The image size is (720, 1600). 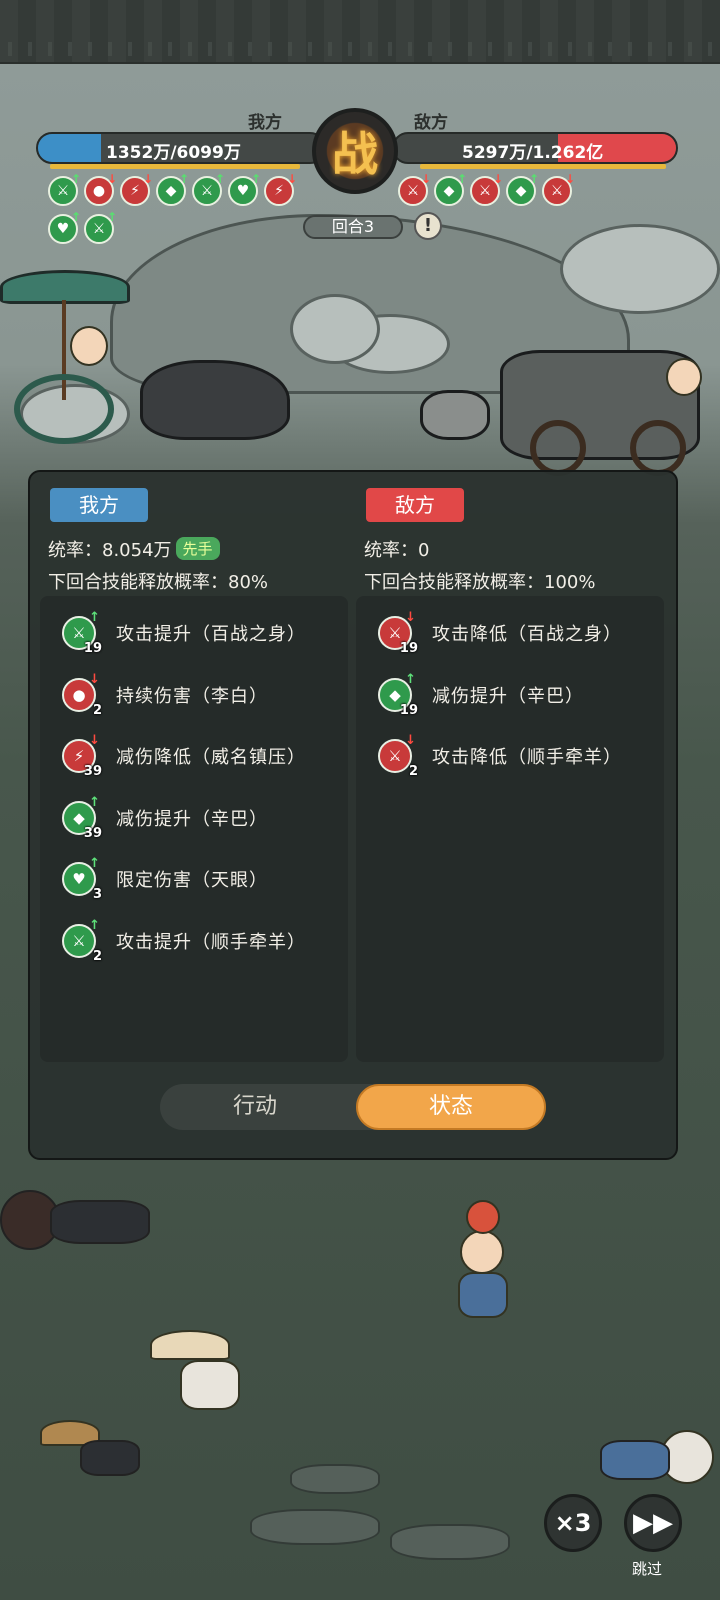 I want to click on ally-buff-row: ⚔ ↑ ● ↓ ⚡ ↓ ◆ ↑ ⚔ ↑ ♥ ↑ ⚡ ↓, so click(x=172, y=189).